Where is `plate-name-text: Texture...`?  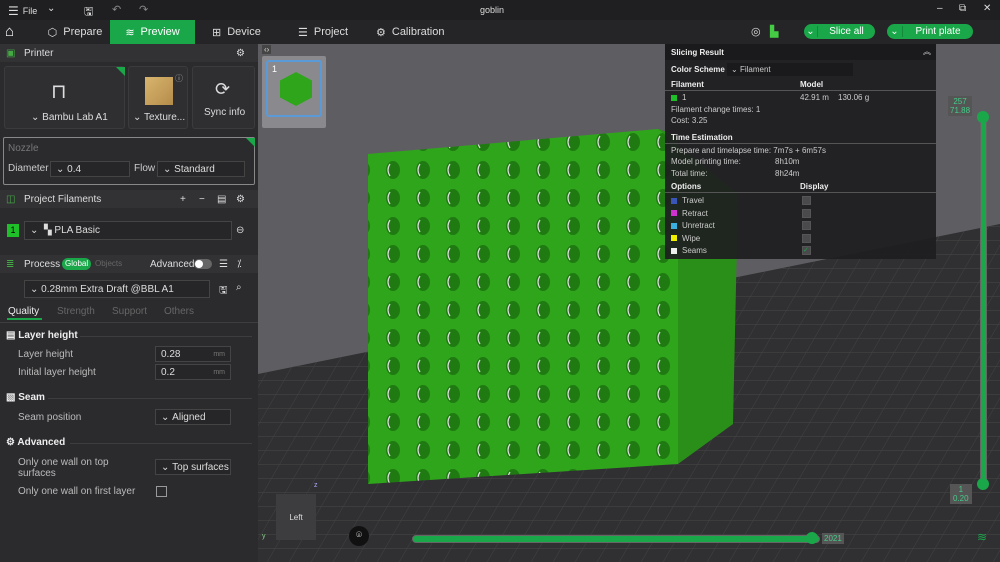 plate-name-text: Texture... is located at coordinates (164, 117).